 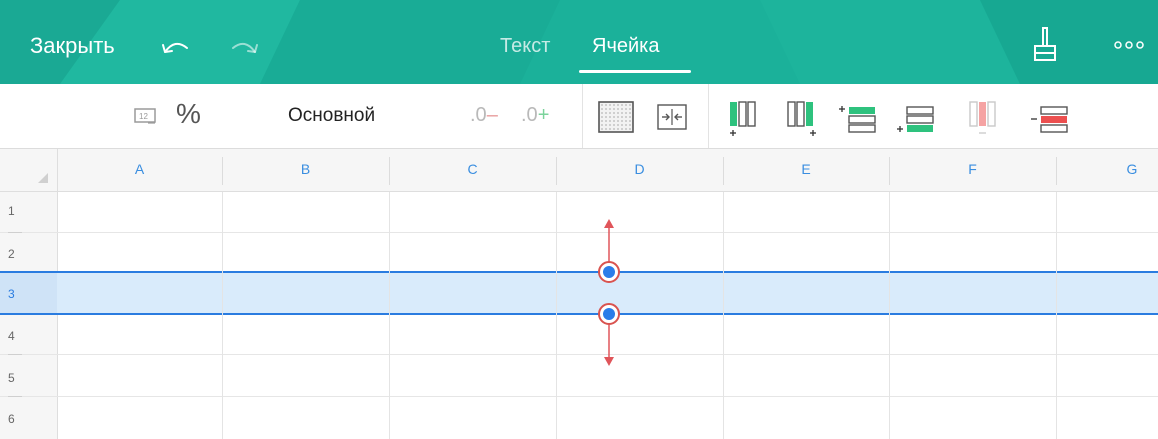 What do you see at coordinates (858, 119) in the screenshot?
I see `insert-row-above-icon` at bounding box center [858, 119].